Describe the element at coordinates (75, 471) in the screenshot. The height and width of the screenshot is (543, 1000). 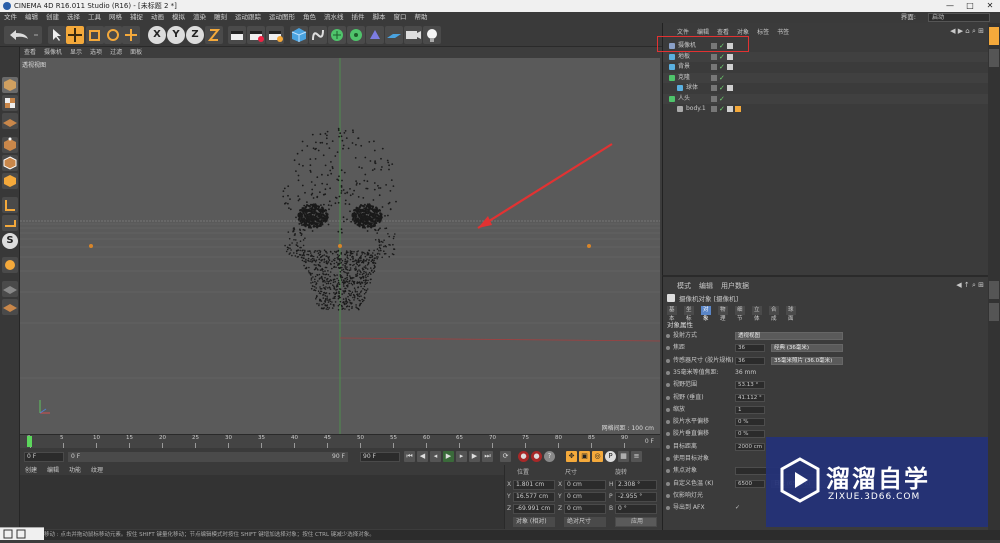
I see `mat-menu-function: 功能` at that location.